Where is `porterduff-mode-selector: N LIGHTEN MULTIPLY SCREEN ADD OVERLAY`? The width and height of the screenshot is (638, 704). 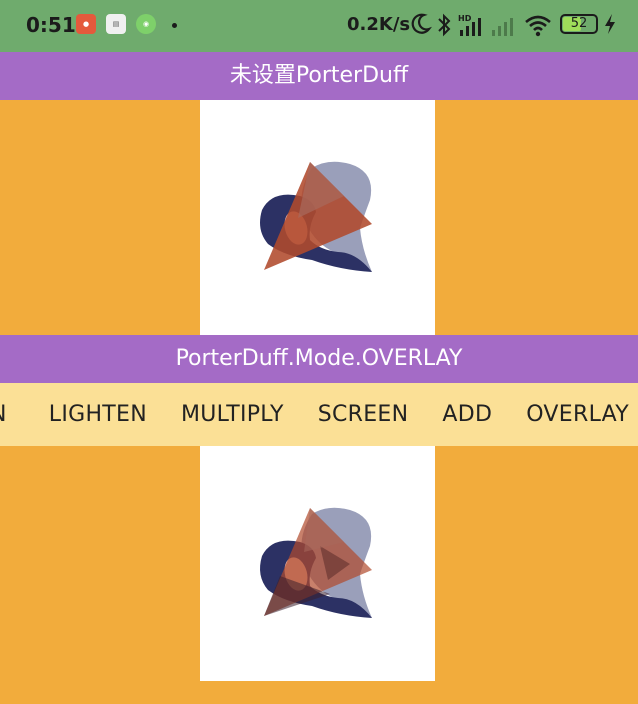 porterduff-mode-selector: N LIGHTEN MULTIPLY SCREEN ADD OVERLAY is located at coordinates (319, 414).